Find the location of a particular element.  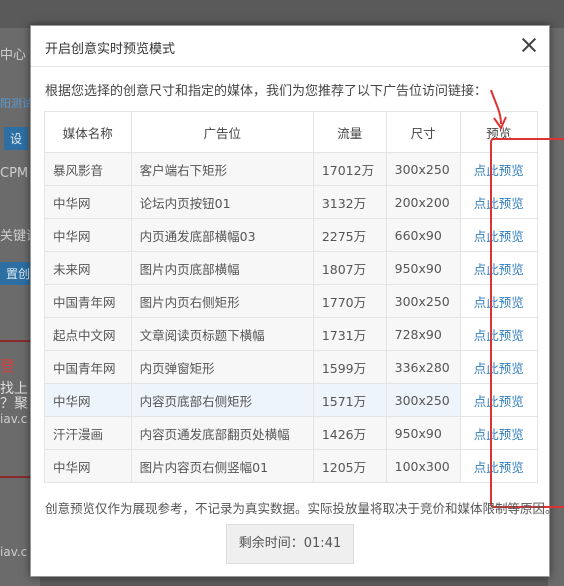

background-text: 中心 is located at coordinates (13, 55).